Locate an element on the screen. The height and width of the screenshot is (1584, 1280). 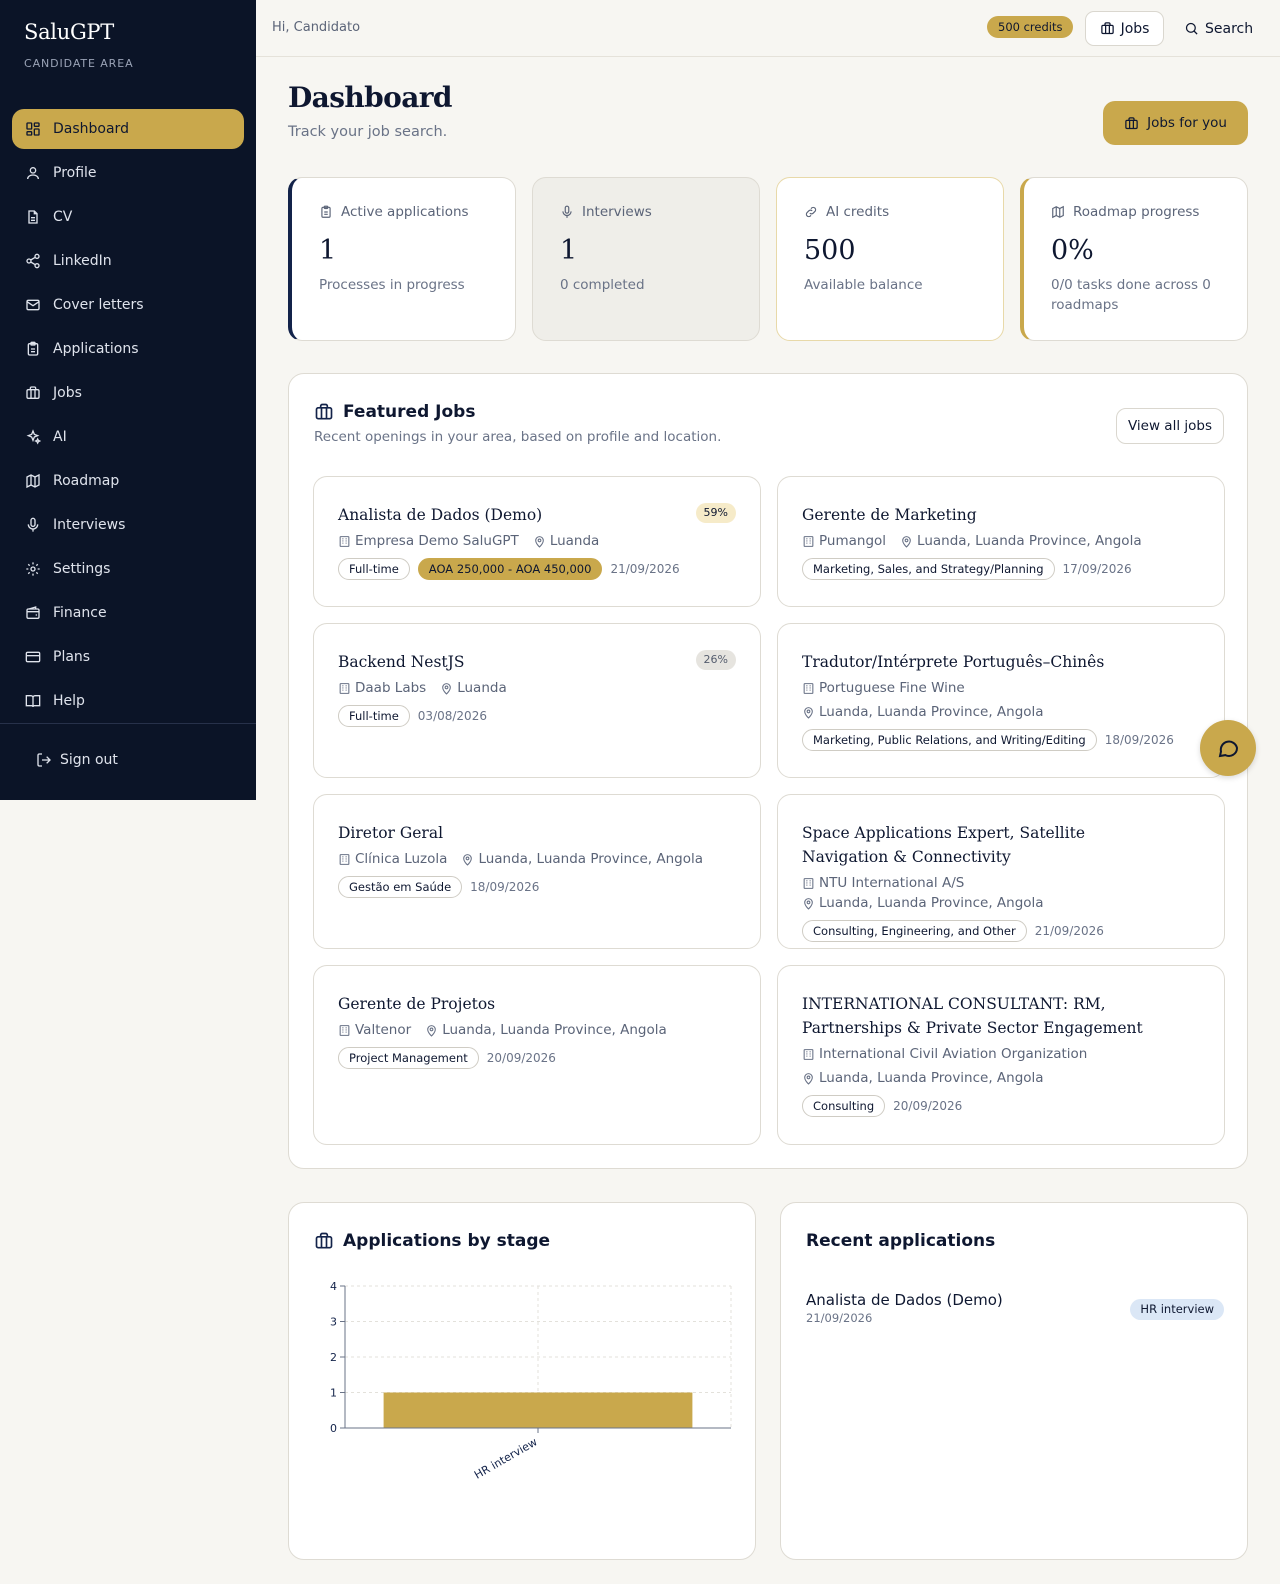
sidebar-item-finance: Finance is located at coordinates (128, 613).